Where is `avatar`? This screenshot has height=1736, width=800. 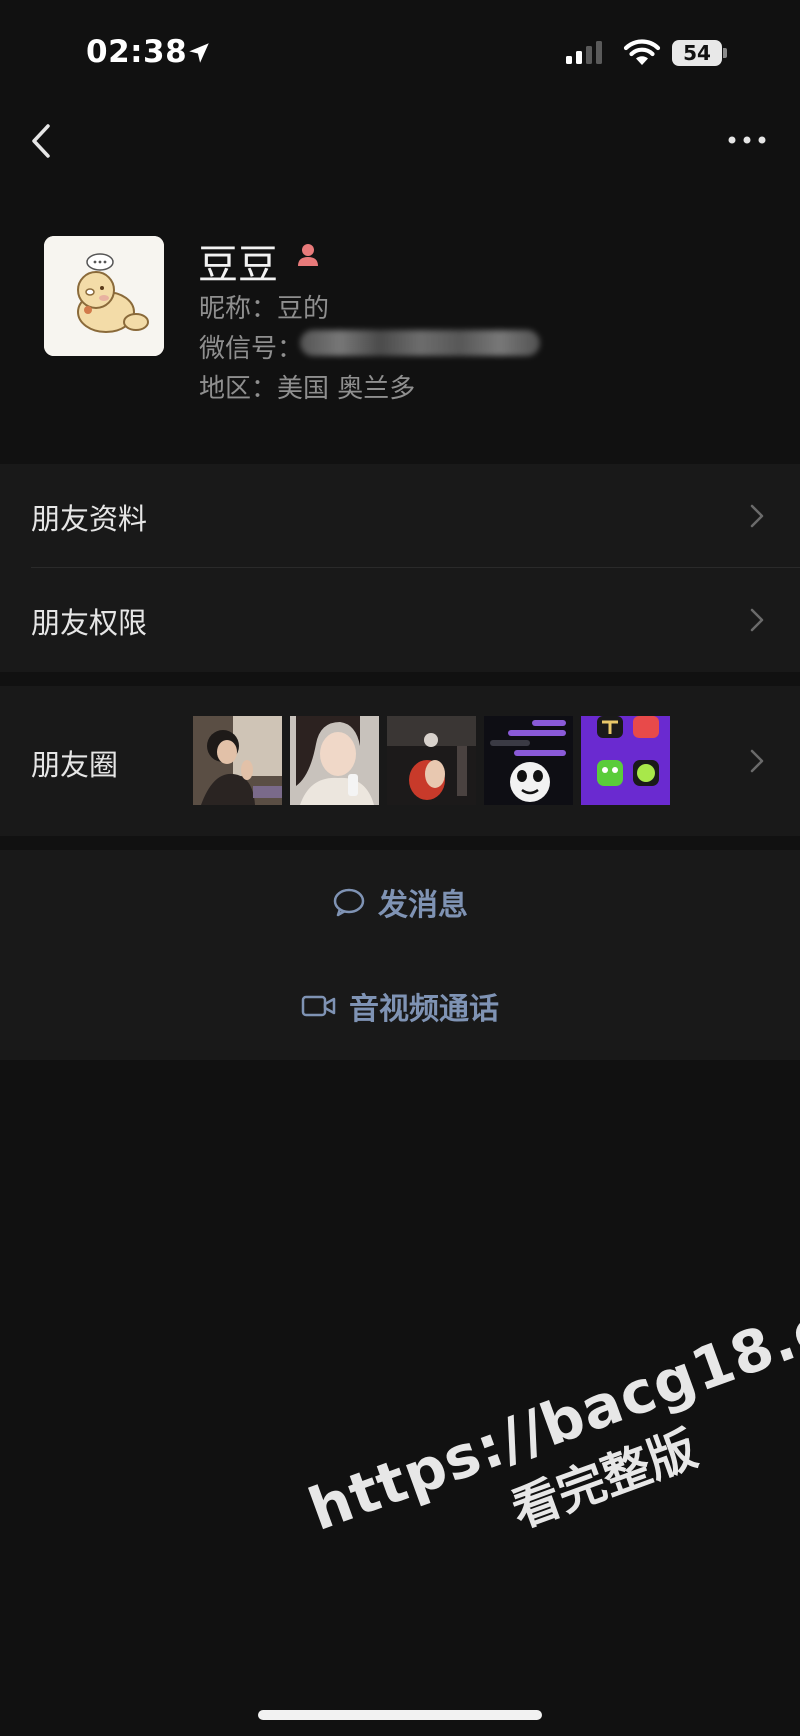 avatar is located at coordinates (104, 296).